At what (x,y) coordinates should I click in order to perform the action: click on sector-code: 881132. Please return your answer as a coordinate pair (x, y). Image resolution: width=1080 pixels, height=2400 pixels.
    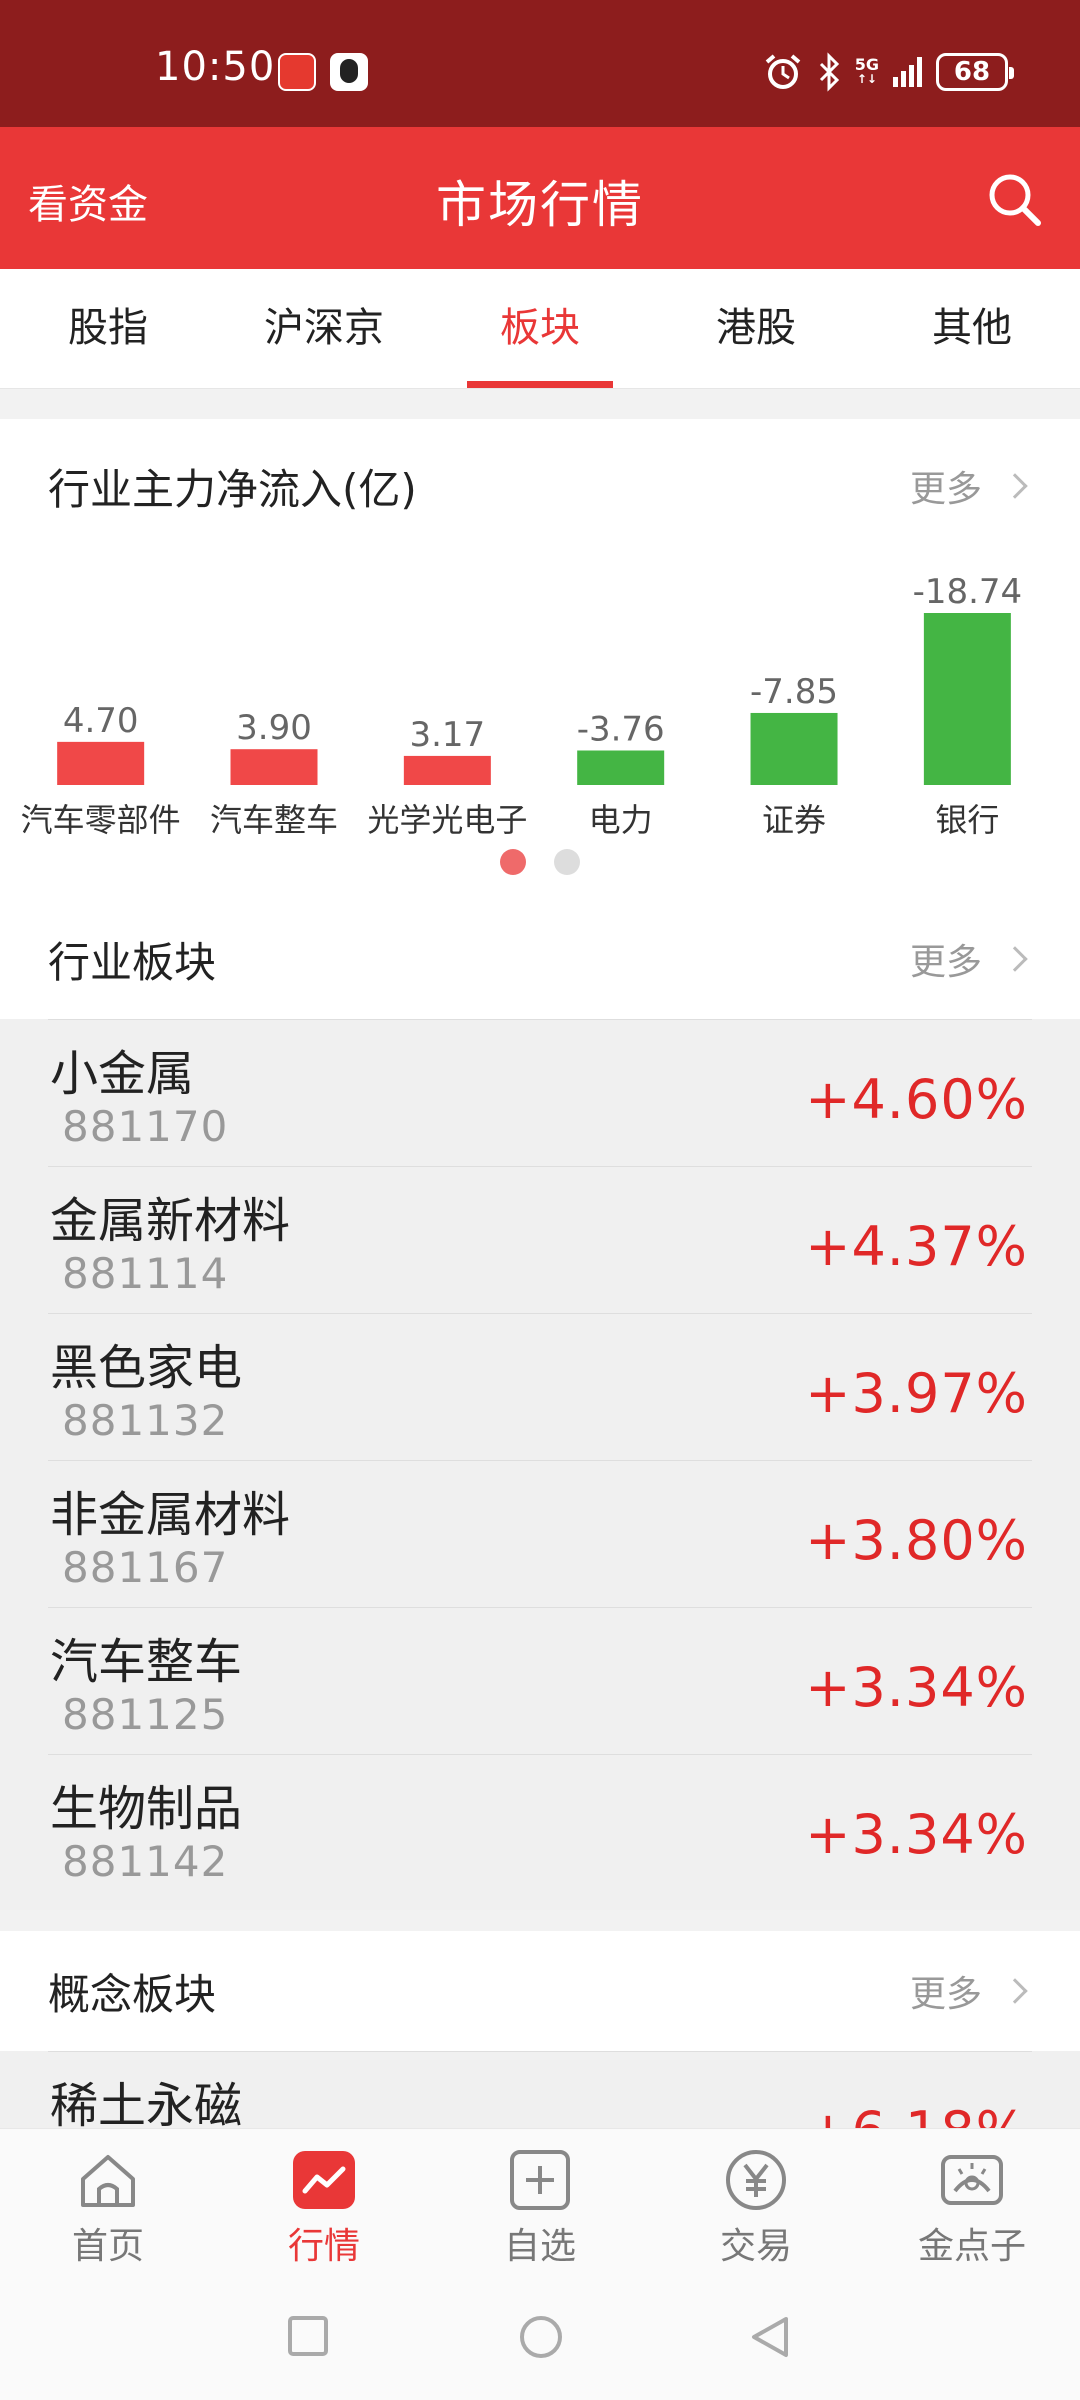
    Looking at the image, I should click on (145, 1420).